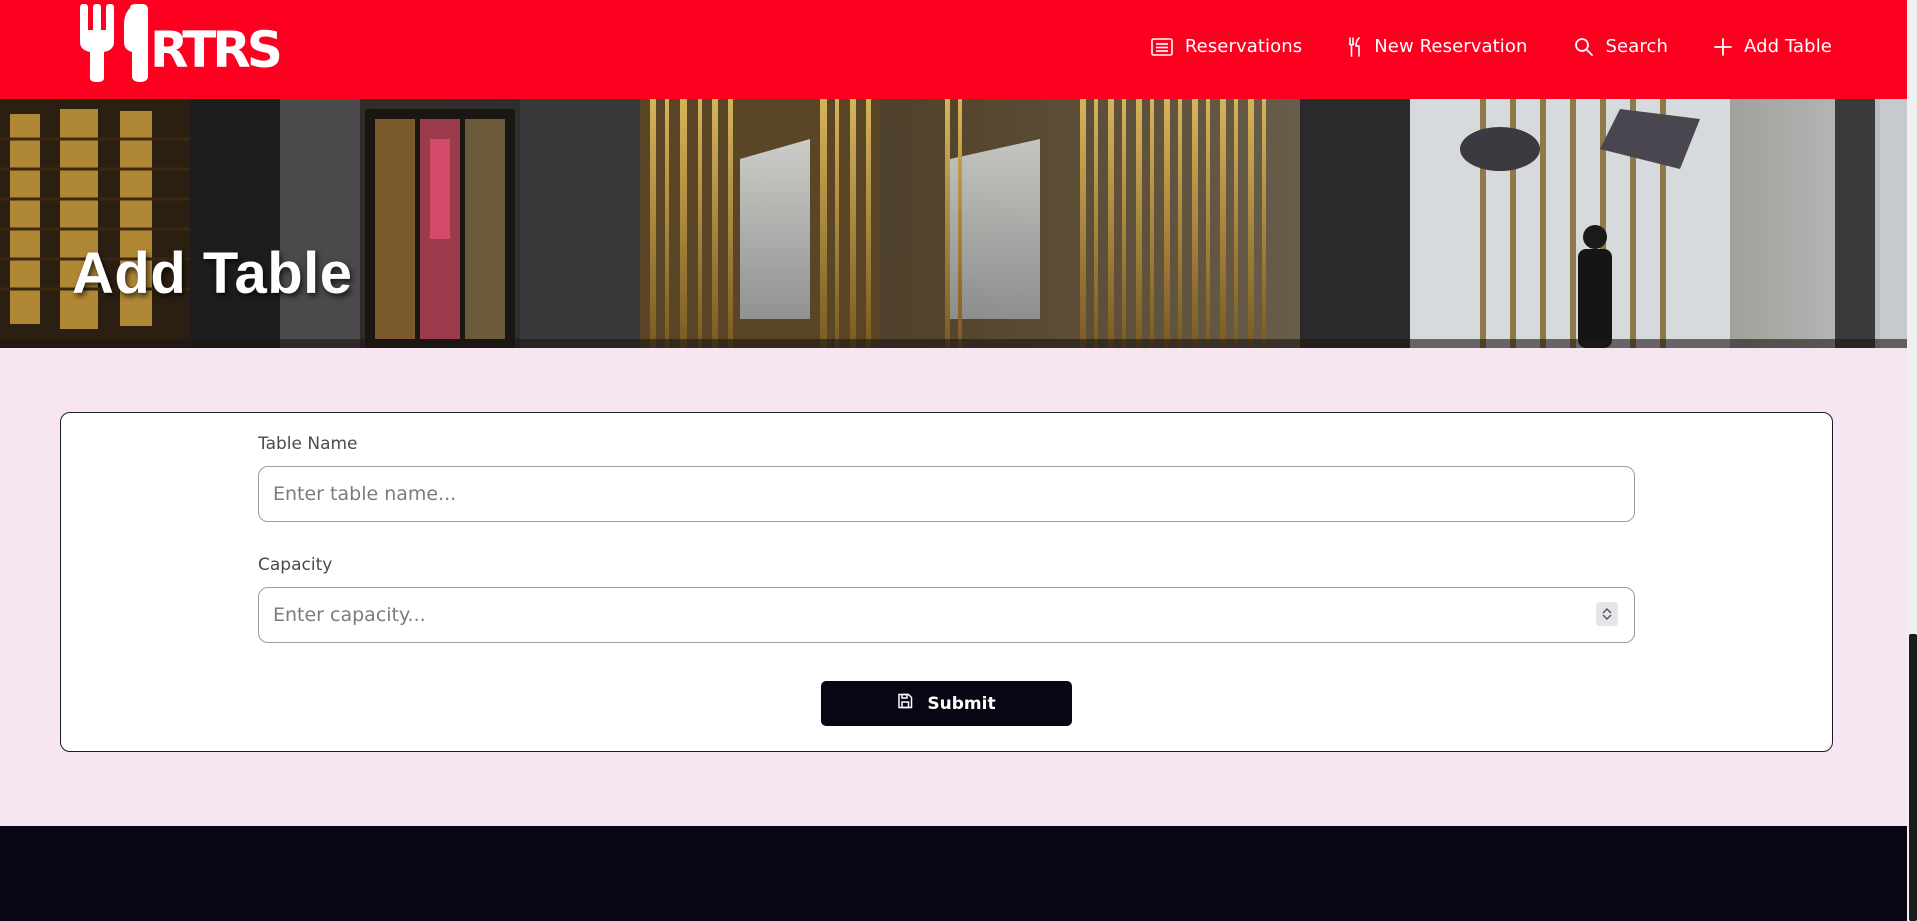 Image resolution: width=1917 pixels, height=921 pixels. What do you see at coordinates (953, 873) in the screenshot?
I see `footer` at bounding box center [953, 873].